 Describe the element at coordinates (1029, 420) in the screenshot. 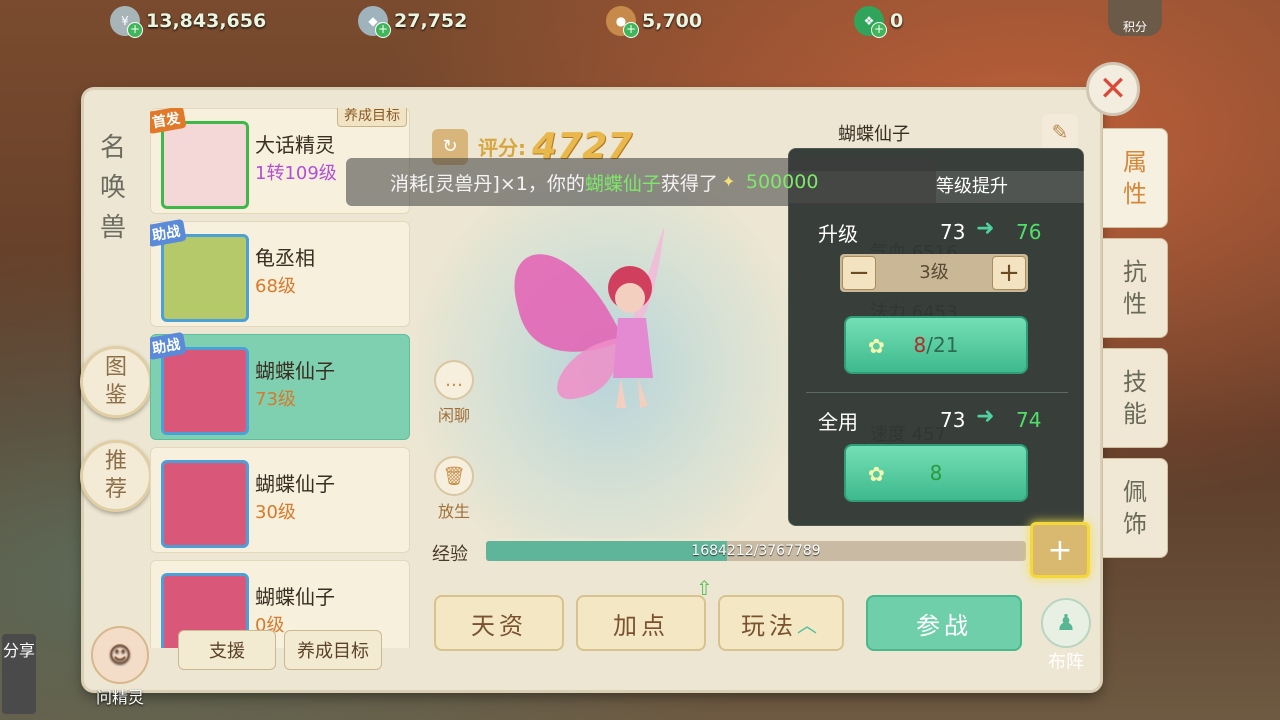

I see `use-all-to: 74` at that location.